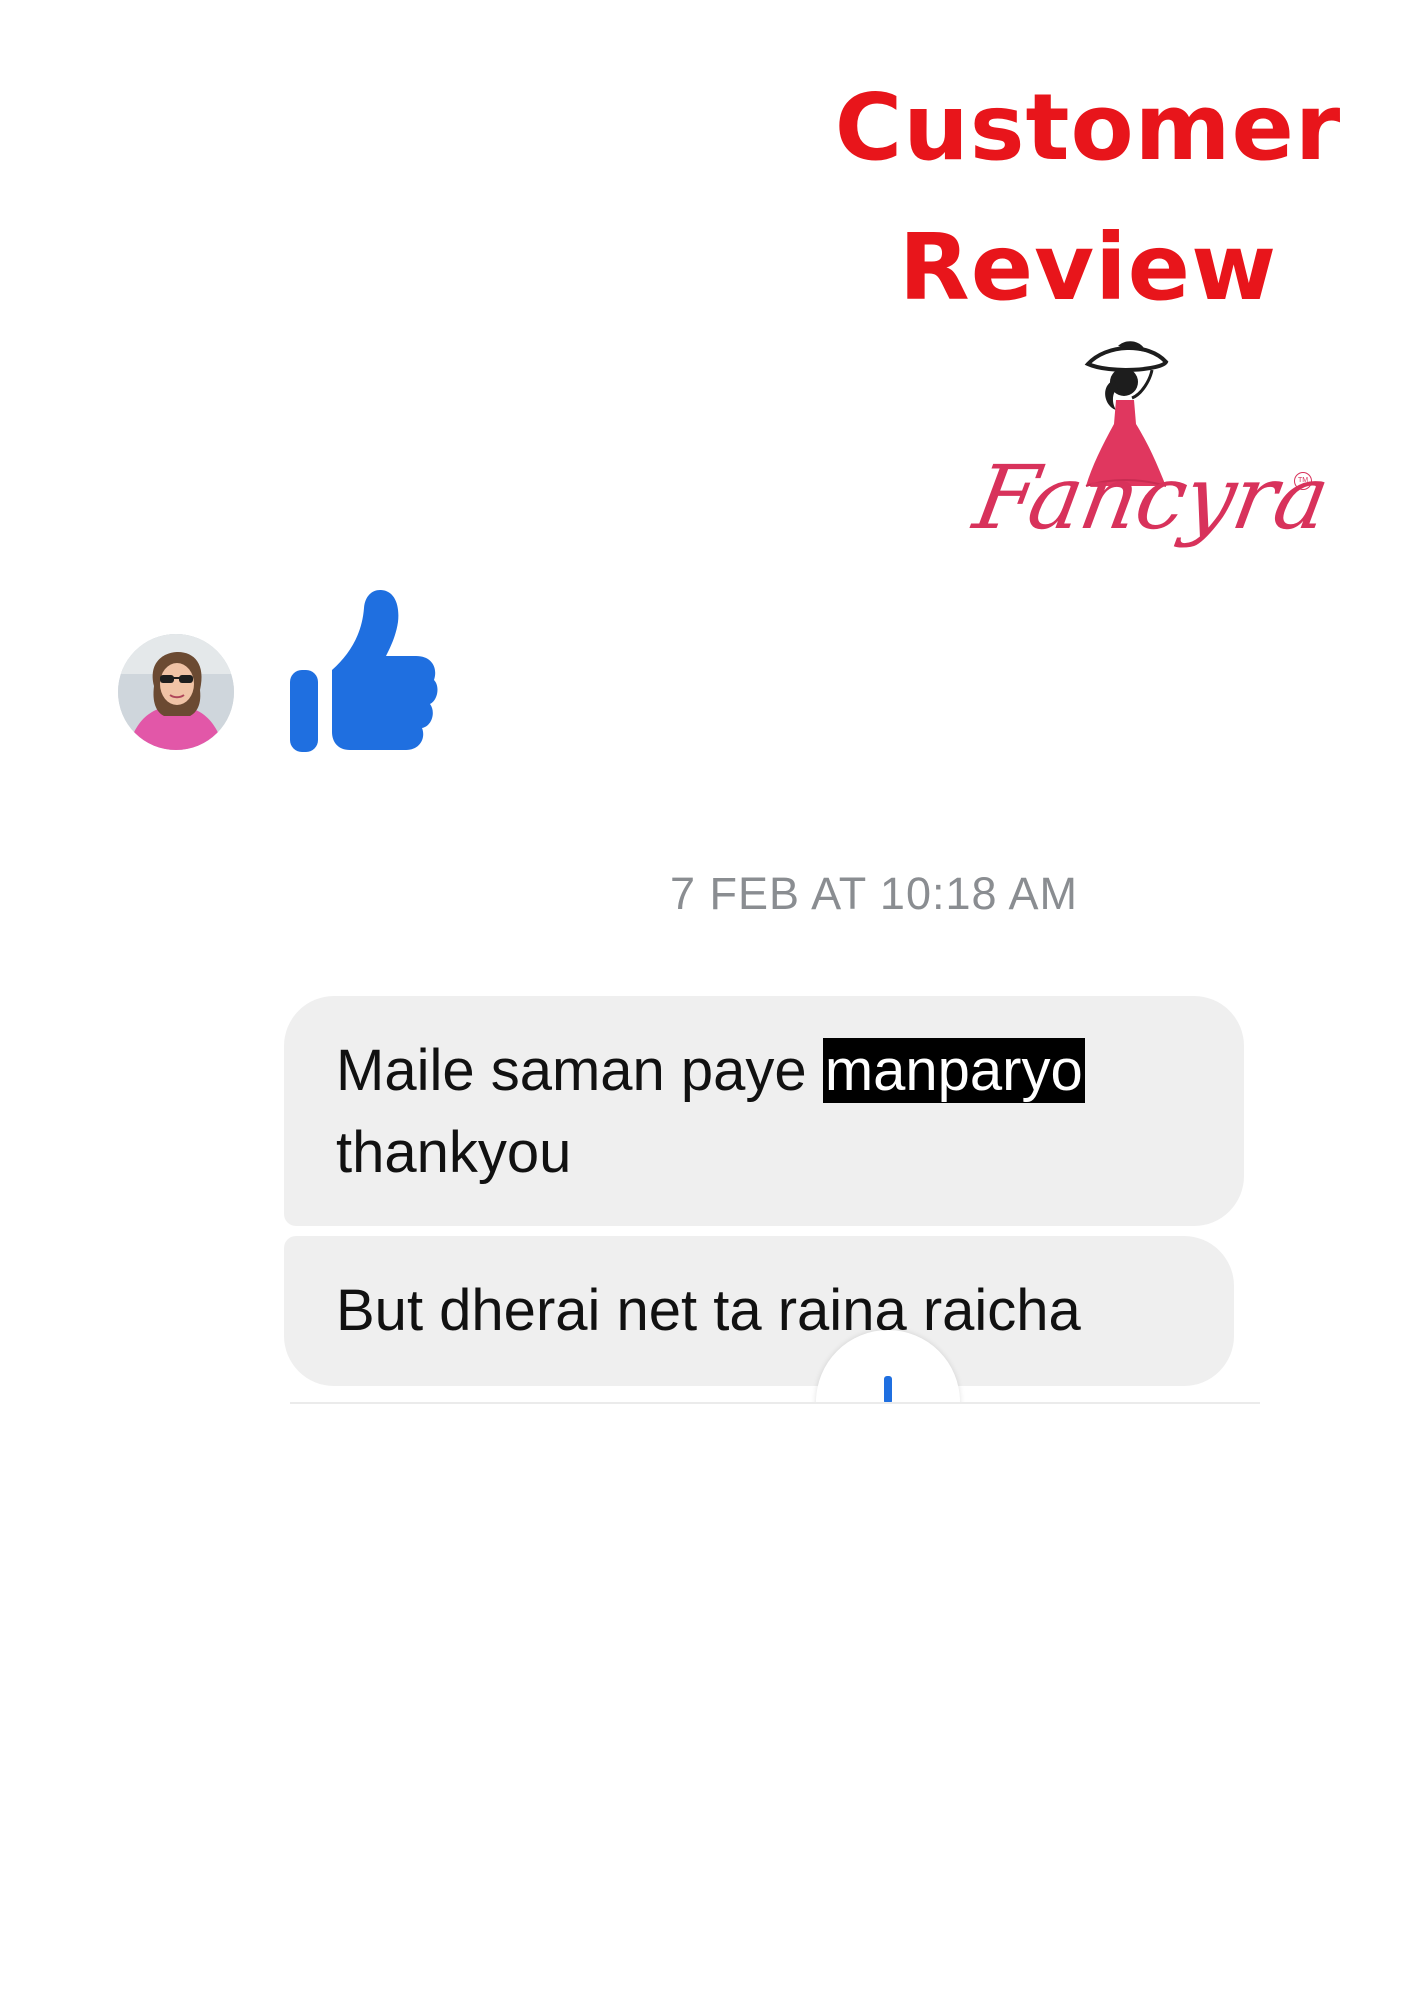 This screenshot has height=2000, width=1414. I want to click on sender-avatar, so click(176, 692).